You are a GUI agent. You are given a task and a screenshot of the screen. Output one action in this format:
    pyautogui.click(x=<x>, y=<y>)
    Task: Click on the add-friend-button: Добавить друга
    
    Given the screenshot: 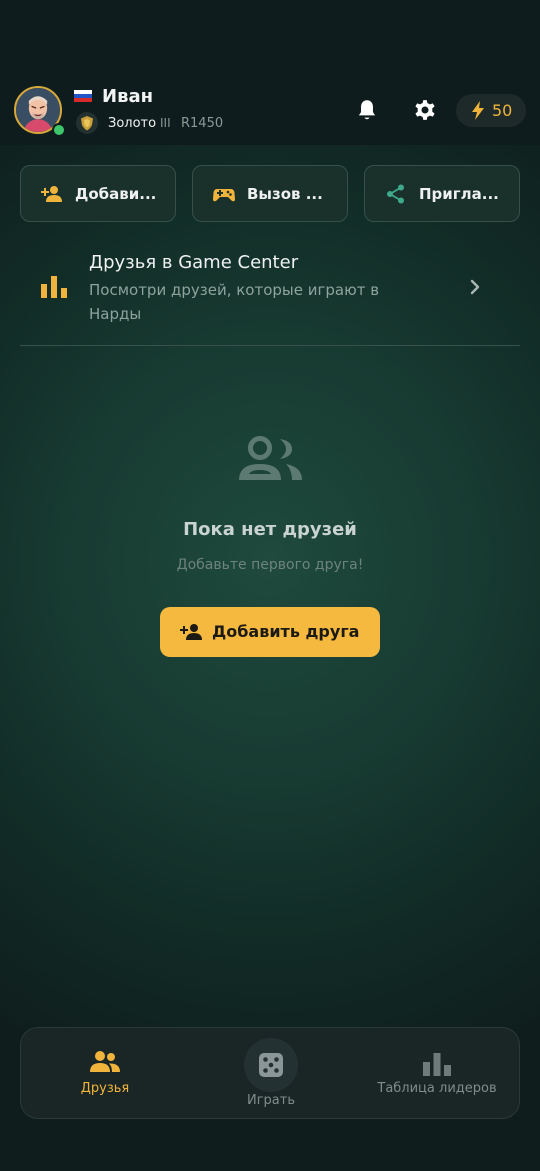 What is the action you would take?
    pyautogui.click(x=270, y=632)
    